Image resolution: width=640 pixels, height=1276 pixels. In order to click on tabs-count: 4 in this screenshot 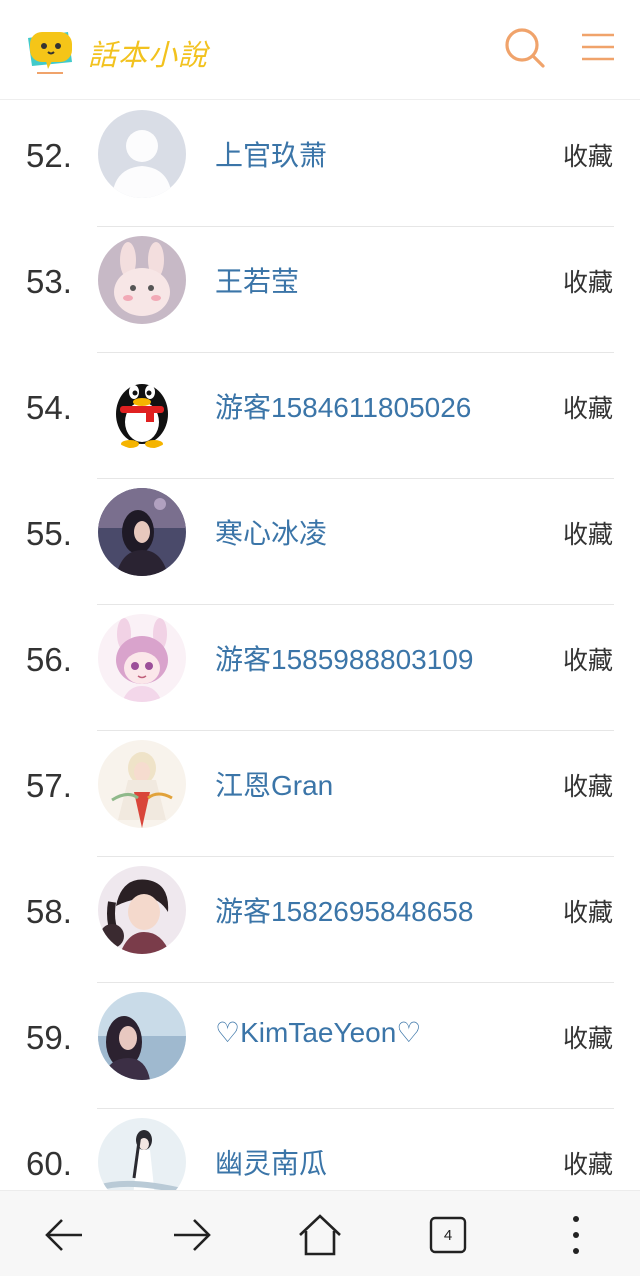, I will do `click(448, 1235)`.